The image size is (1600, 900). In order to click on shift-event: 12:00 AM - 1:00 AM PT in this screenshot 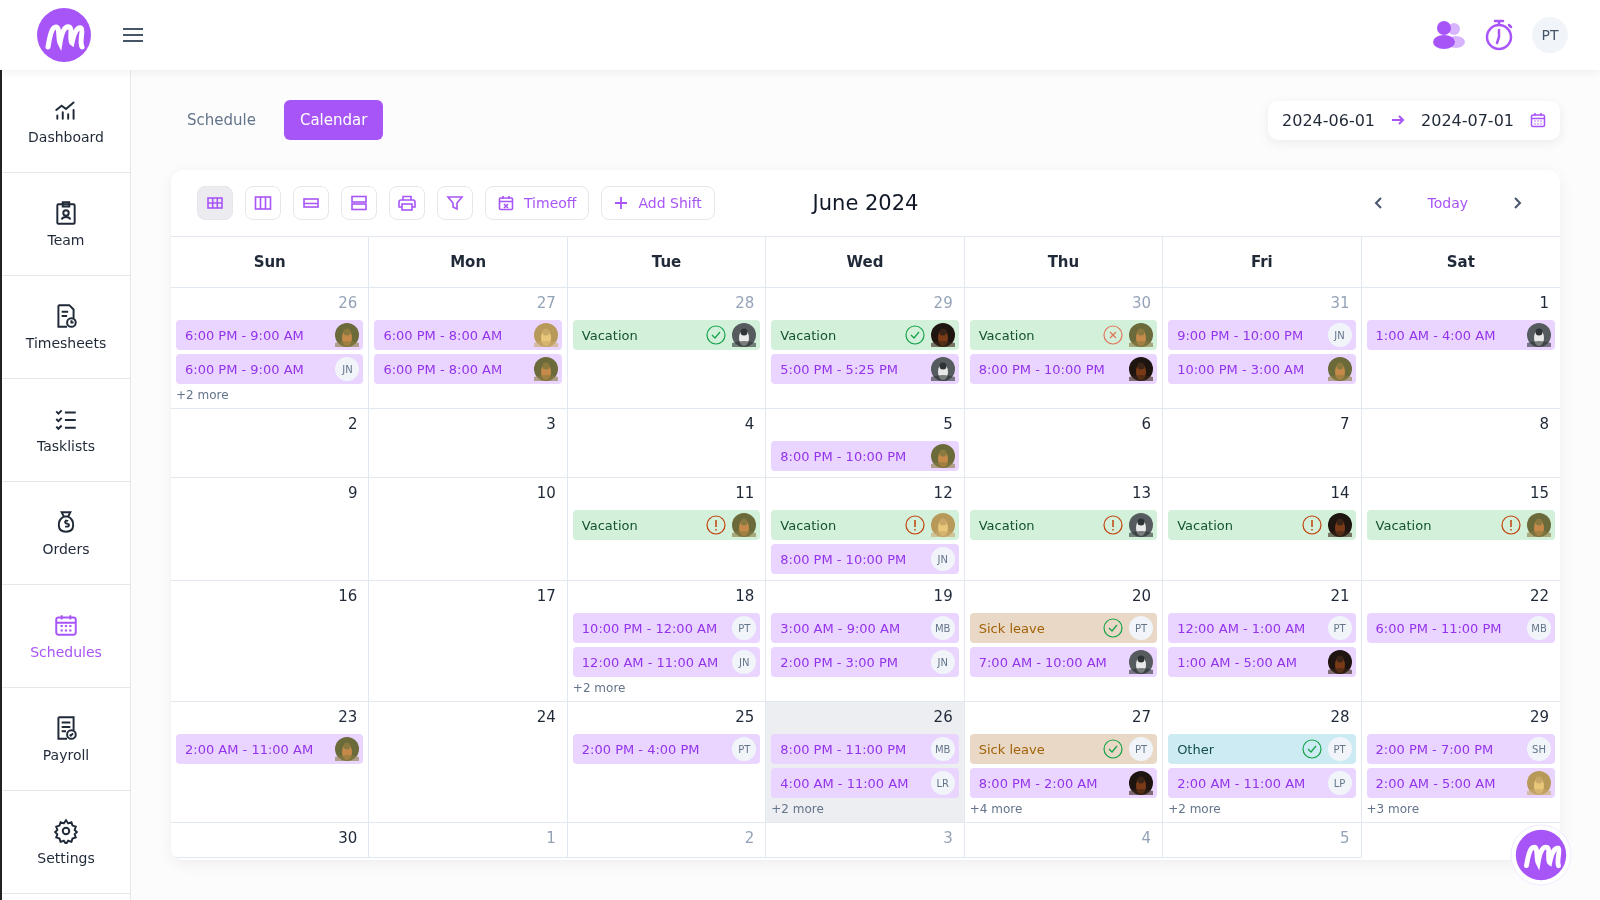, I will do `click(1262, 628)`.